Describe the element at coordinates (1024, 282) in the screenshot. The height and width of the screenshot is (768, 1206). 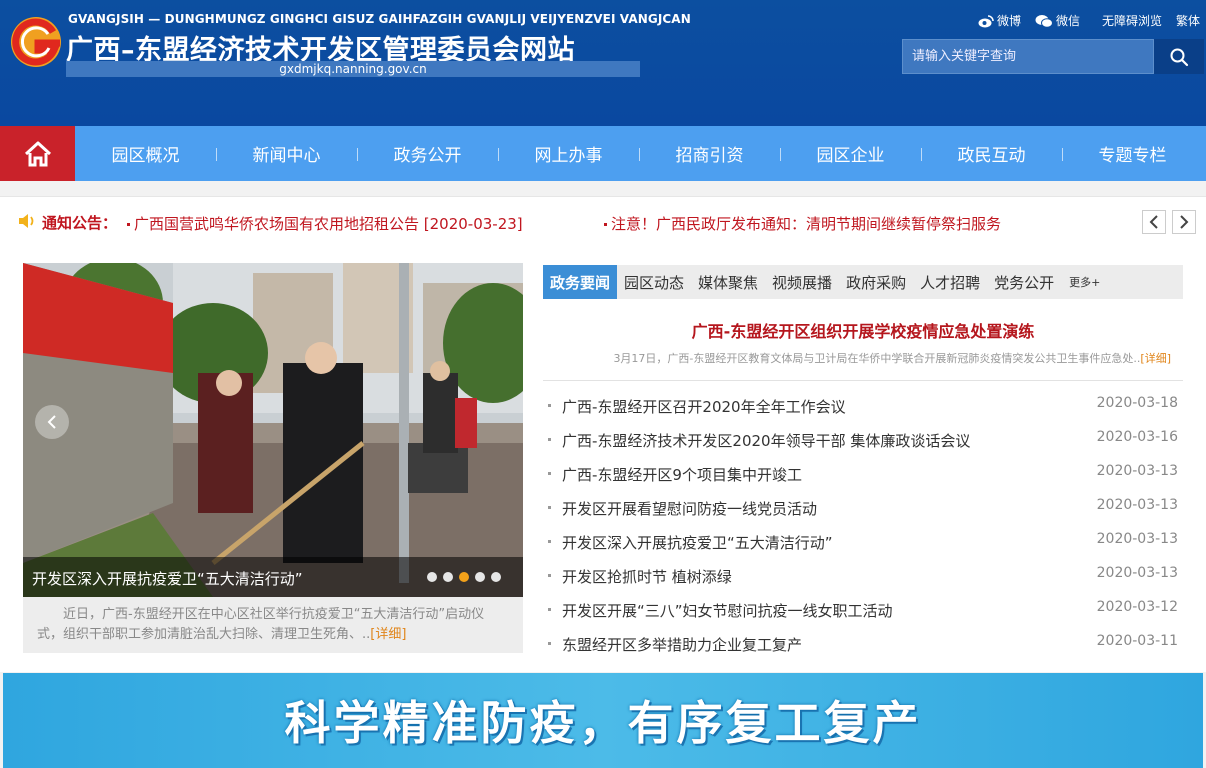
I see `tab-party-affairs: 党务公开` at that location.